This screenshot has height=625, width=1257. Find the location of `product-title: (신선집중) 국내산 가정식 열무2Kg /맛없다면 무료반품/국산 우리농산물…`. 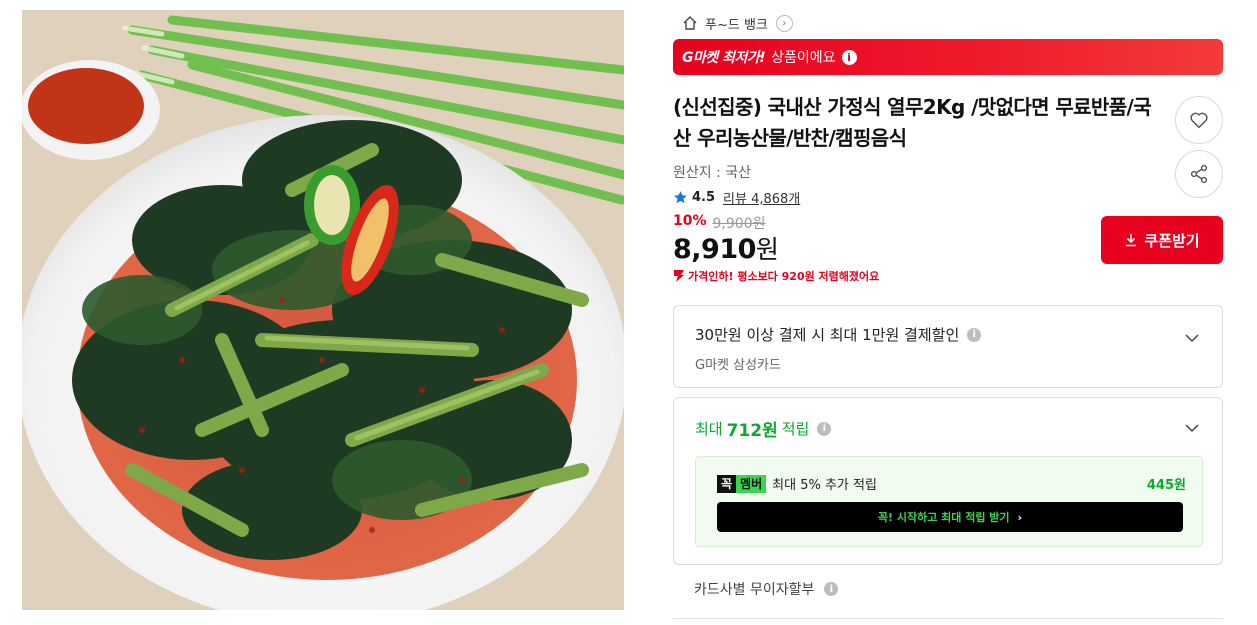

product-title: (신선집중) 국내산 가정식 열무2Kg /맛없다면 무료반품/국산 우리농산물… is located at coordinates (912, 122).